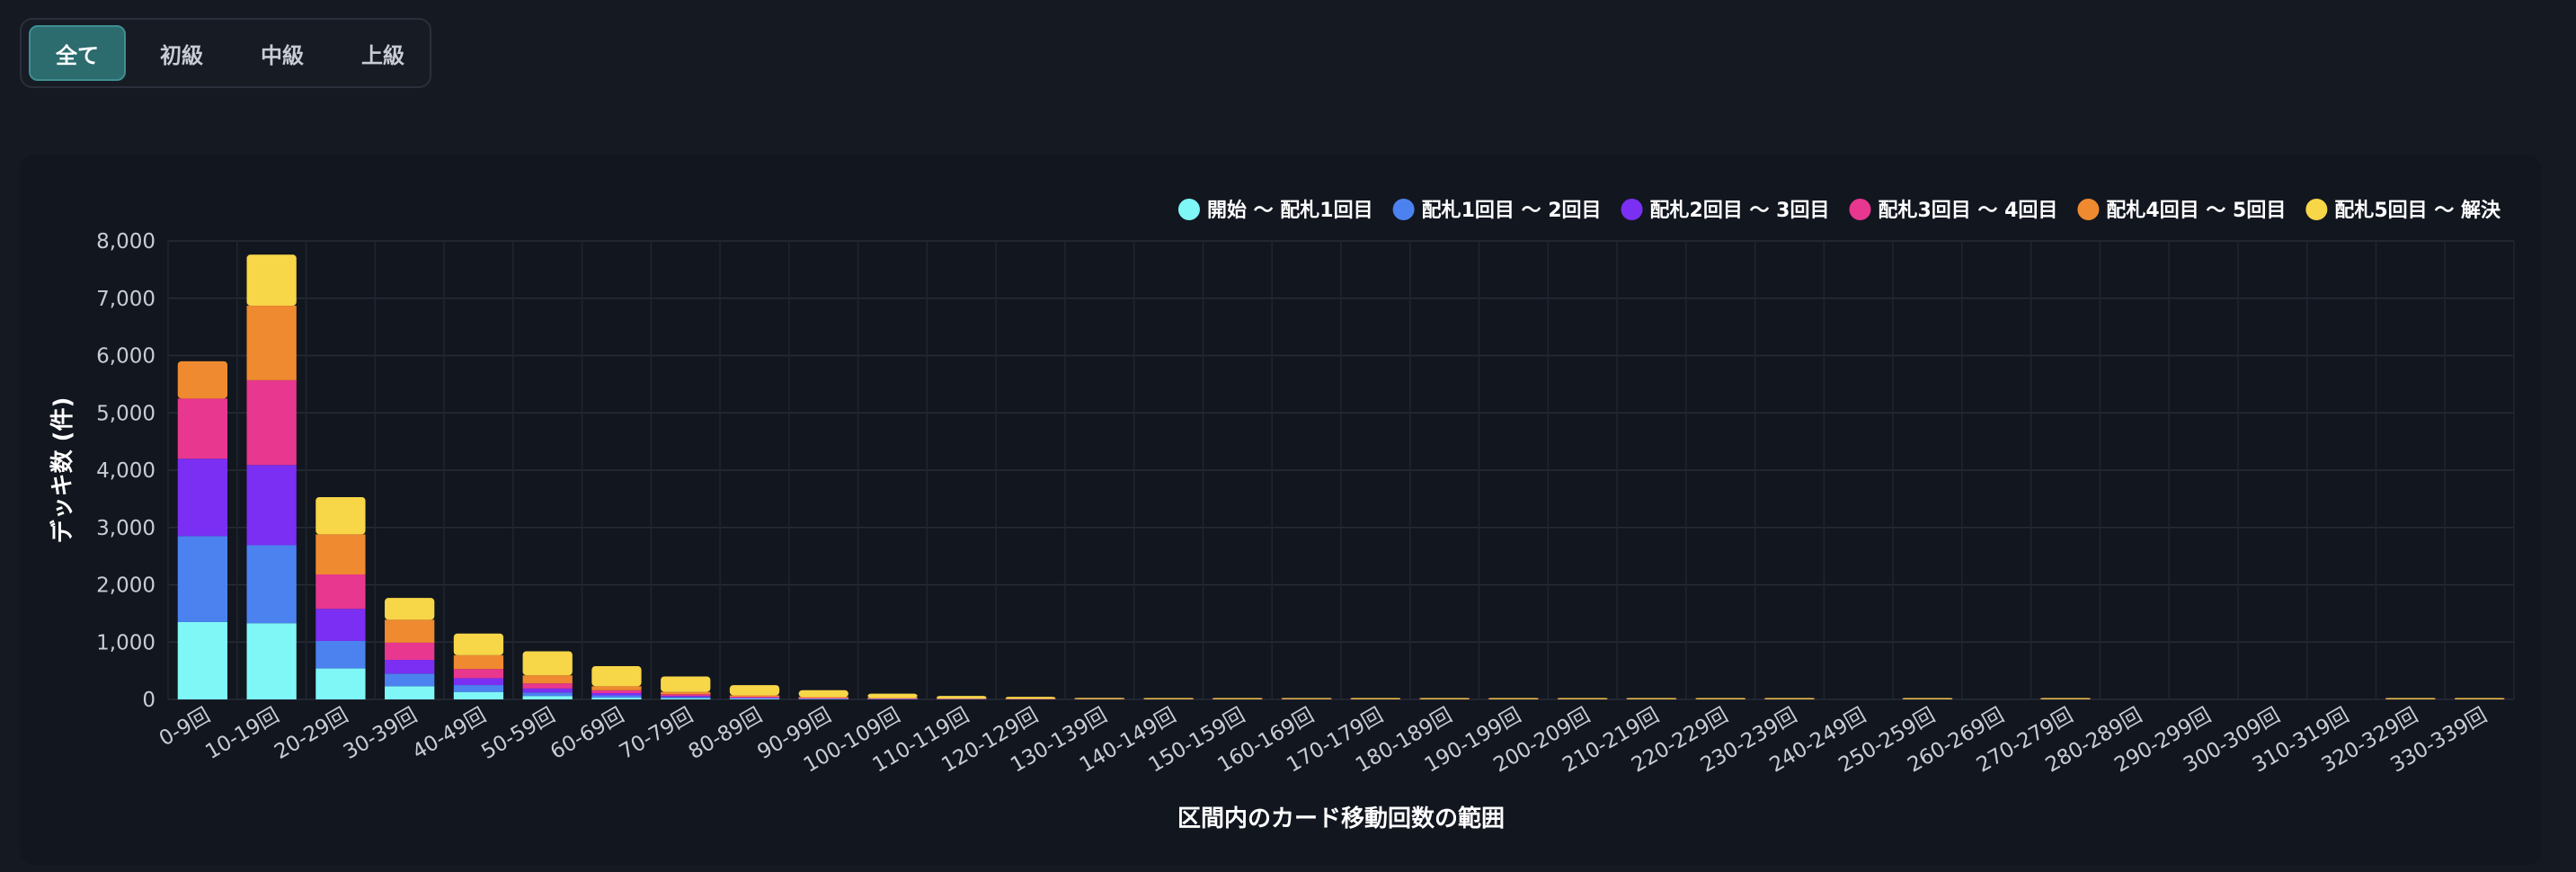 The width and height of the screenshot is (2576, 872). What do you see at coordinates (182, 53) in the screenshot?
I see `tab-beginner: 初級` at bounding box center [182, 53].